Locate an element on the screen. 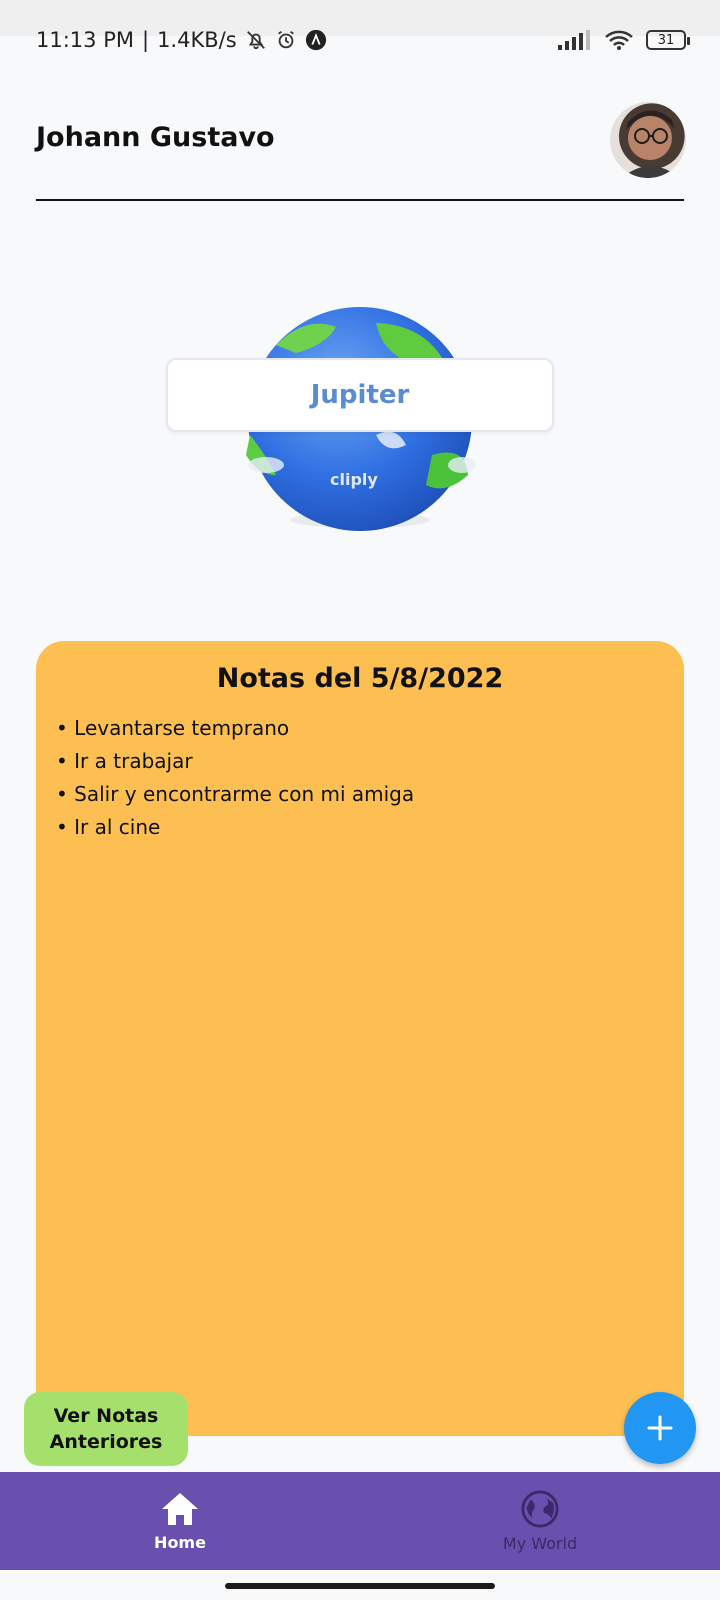 The height and width of the screenshot is (1600, 720). nav-label-my-world: My World is located at coordinates (540, 1543).